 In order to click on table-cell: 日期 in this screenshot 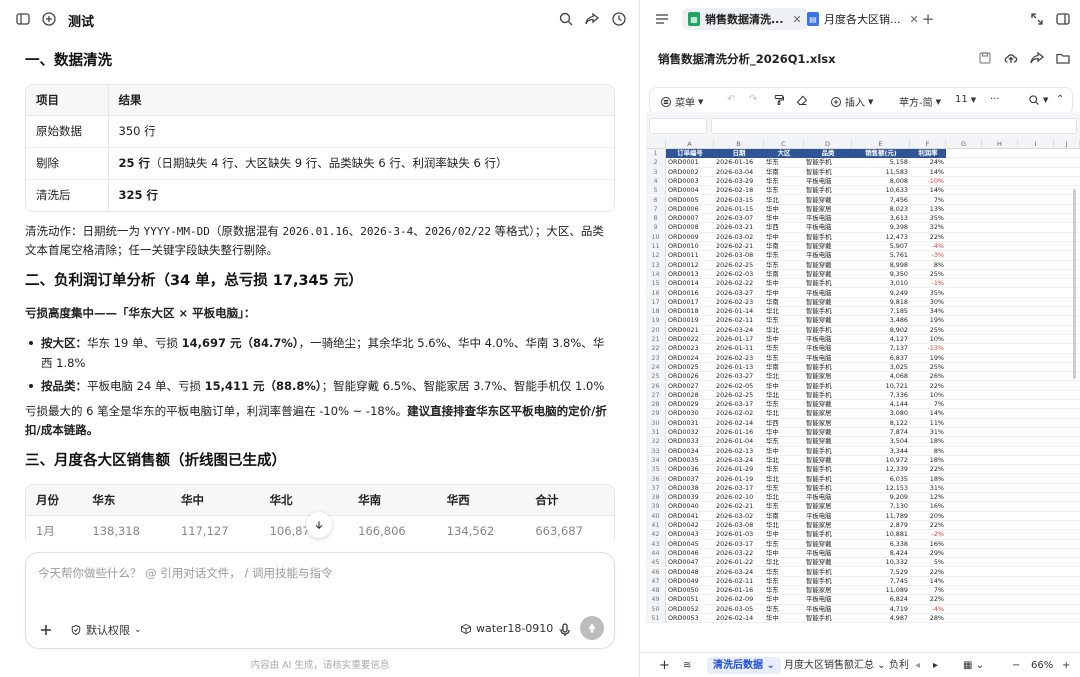, I will do `click(739, 154)`.